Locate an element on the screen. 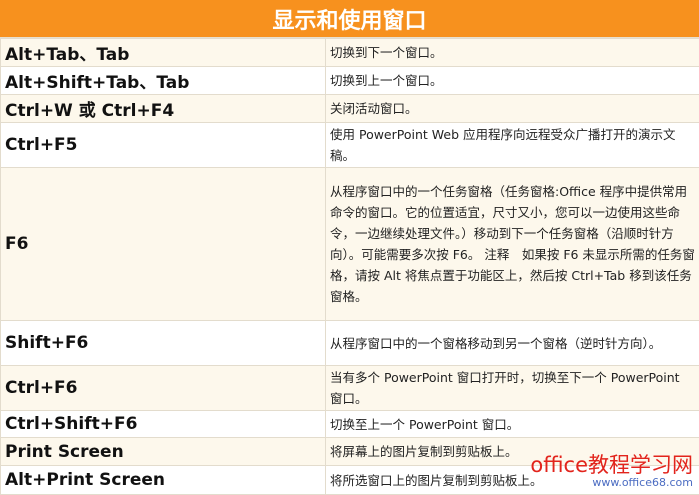  shortcut-key: Ctrl+F5 is located at coordinates (163, 145).